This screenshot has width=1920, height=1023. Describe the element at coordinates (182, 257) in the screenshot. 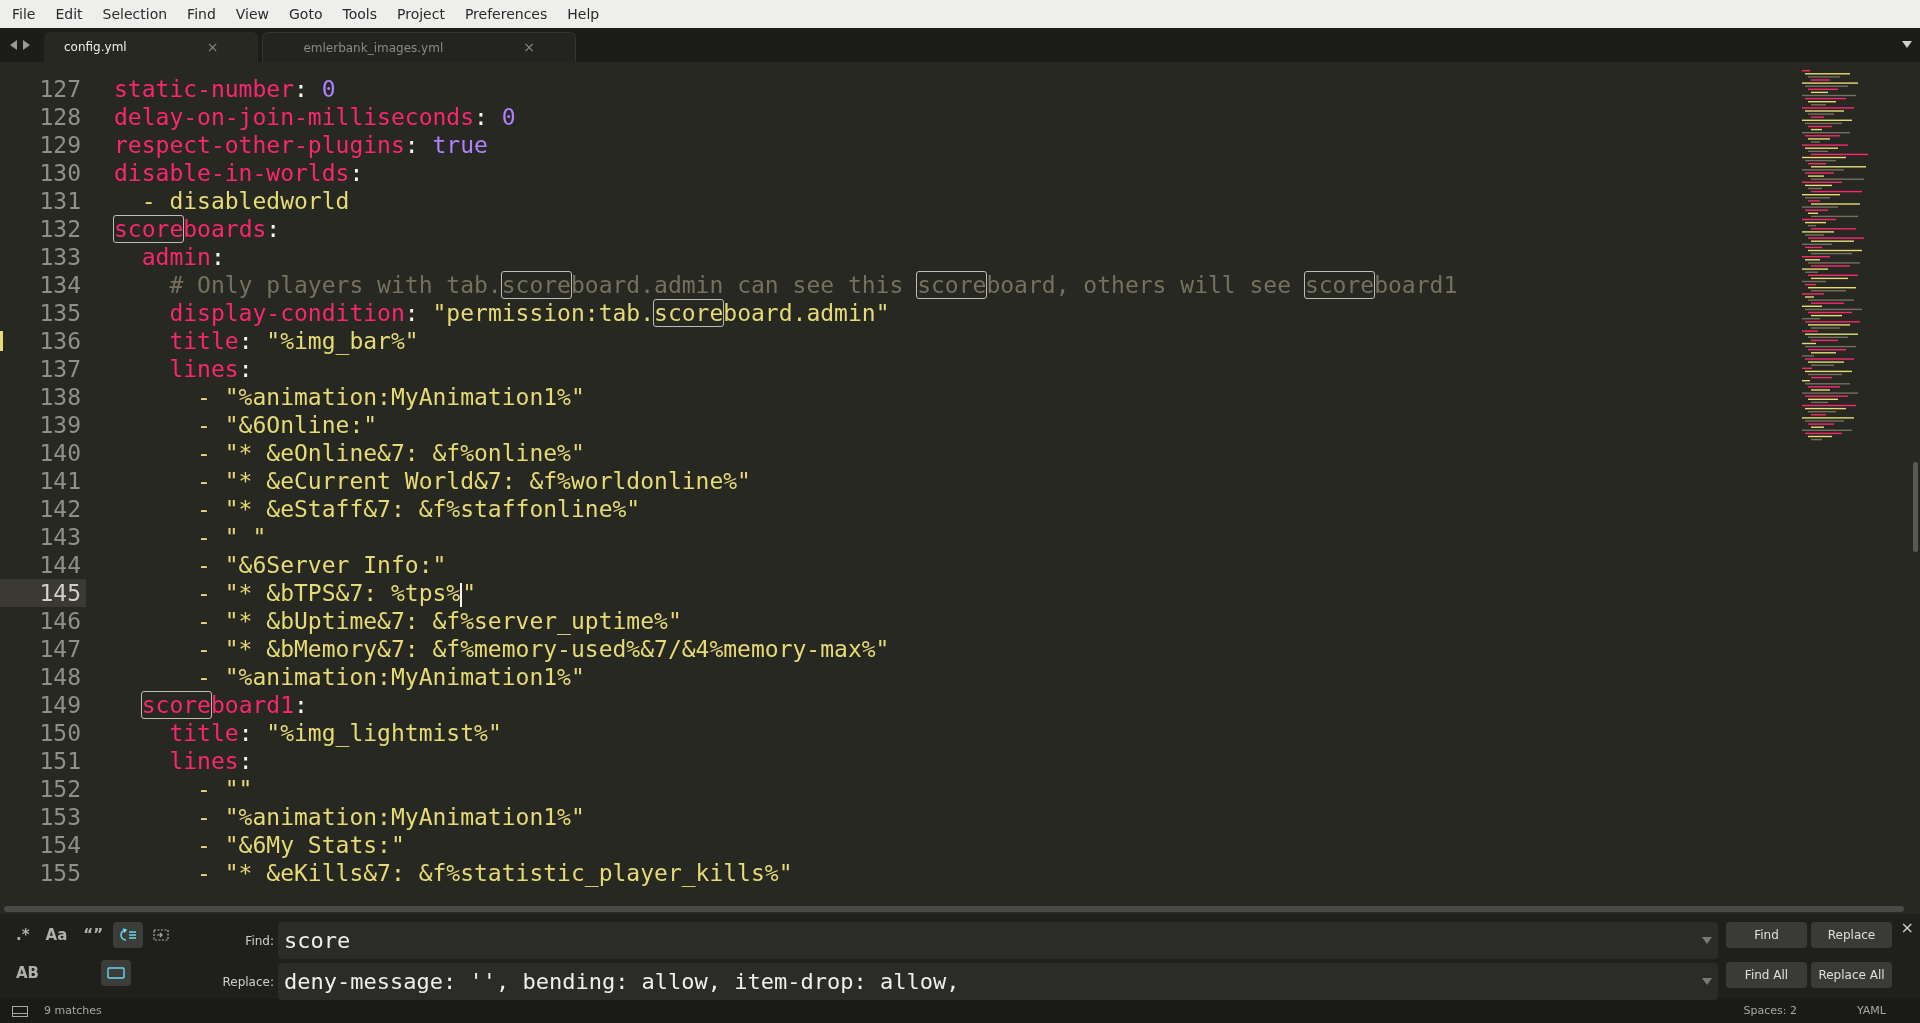

I see `code-line: admin:` at that location.